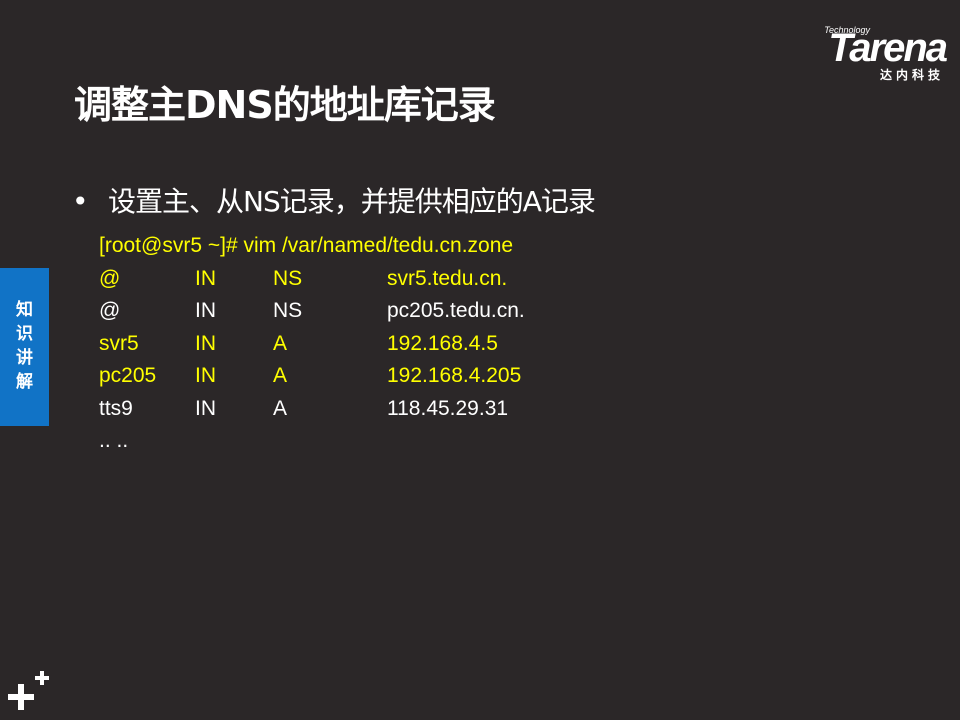 This screenshot has width=960, height=720. I want to click on tarena-logo: Technology Tarena 达内科技, so click(862, 53).